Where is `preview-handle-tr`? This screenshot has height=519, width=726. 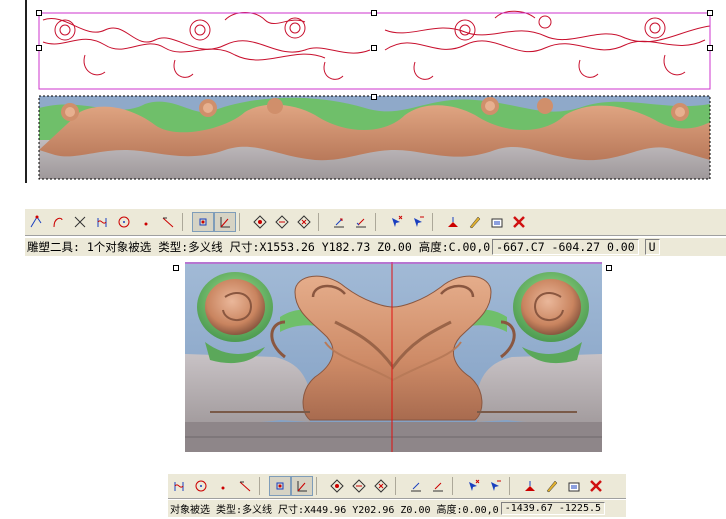
preview-handle-tr is located at coordinates (609, 268).